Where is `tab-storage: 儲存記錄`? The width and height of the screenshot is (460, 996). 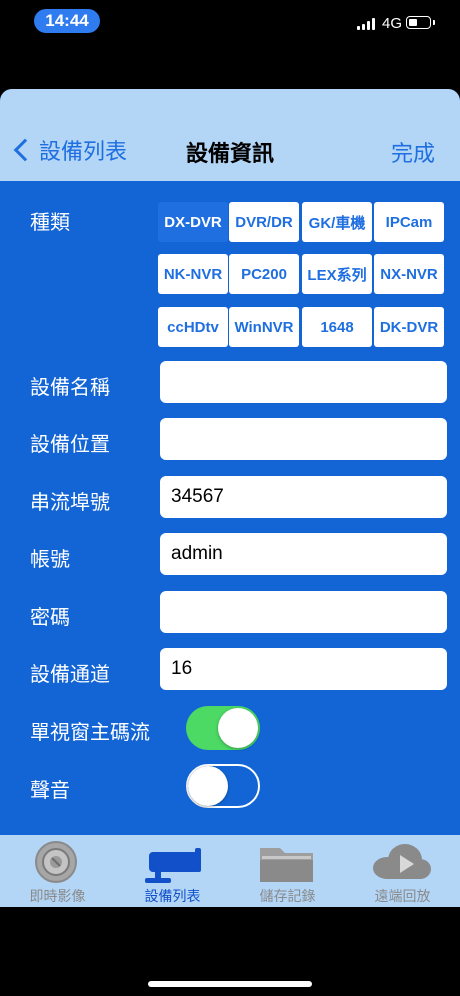 tab-storage: 儲存記錄 is located at coordinates (287, 871).